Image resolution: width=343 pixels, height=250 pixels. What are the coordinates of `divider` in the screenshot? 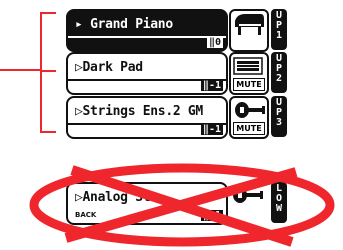 It's located at (147, 37).